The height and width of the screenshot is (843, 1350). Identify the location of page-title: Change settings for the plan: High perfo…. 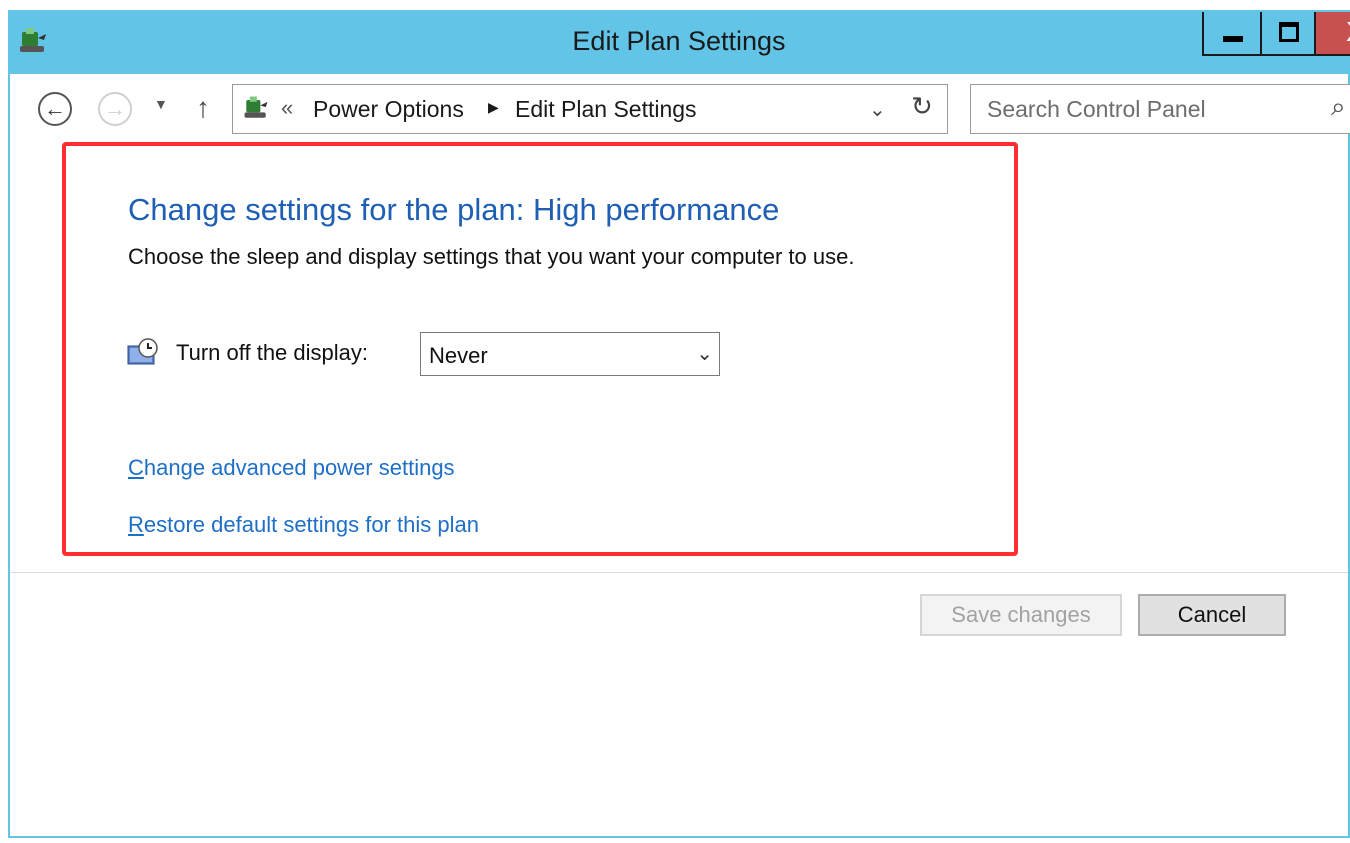
(454, 209).